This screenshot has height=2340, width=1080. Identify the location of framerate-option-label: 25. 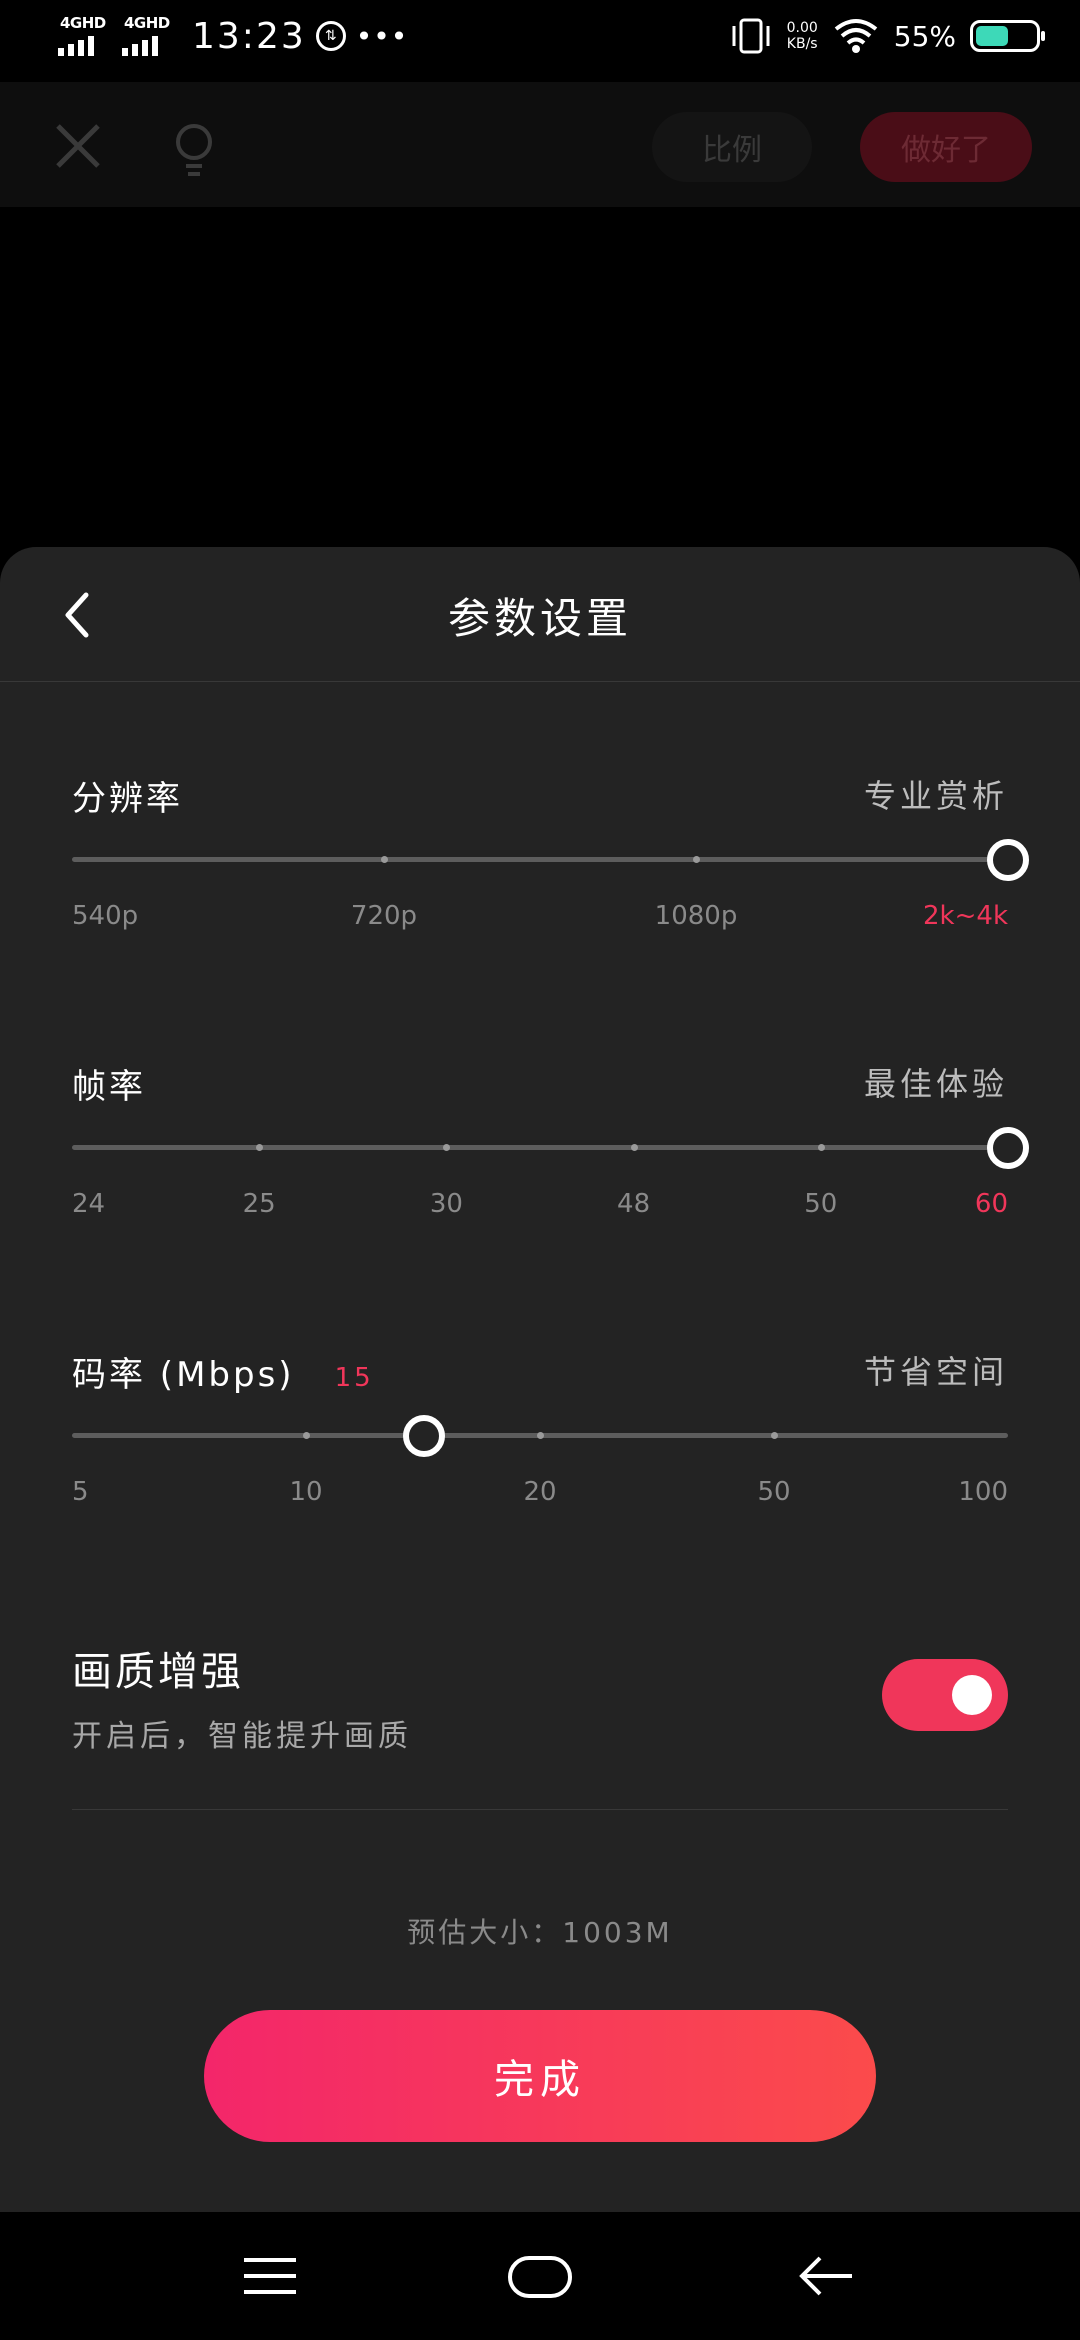
(259, 1204).